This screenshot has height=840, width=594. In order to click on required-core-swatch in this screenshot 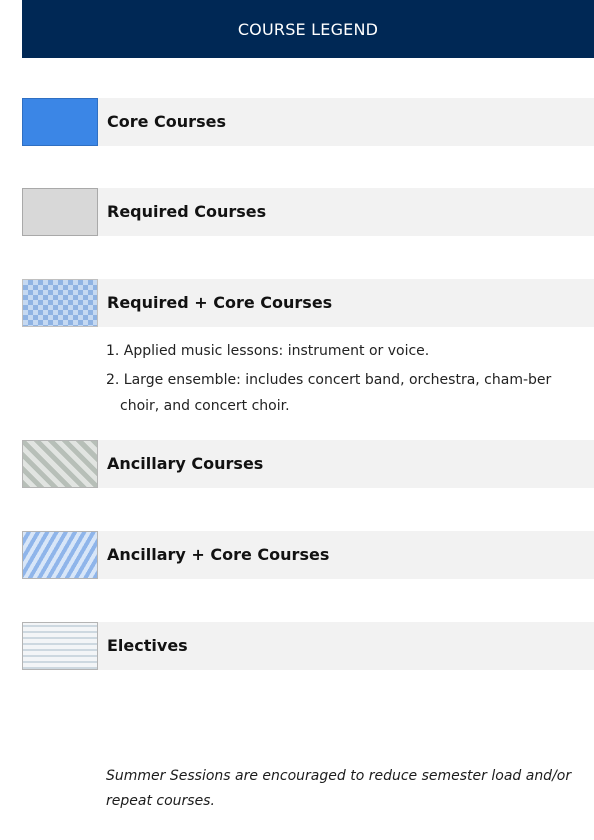, I will do `click(60, 303)`.